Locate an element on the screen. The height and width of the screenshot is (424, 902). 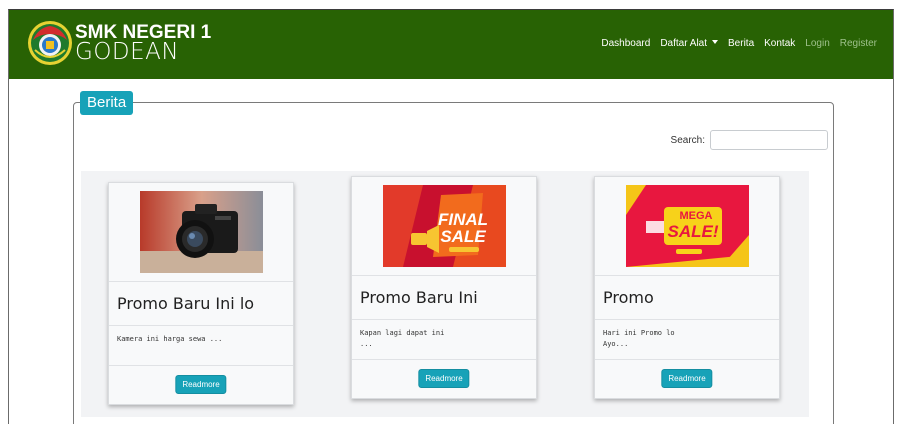
nav-berita: Berita is located at coordinates (741, 43).